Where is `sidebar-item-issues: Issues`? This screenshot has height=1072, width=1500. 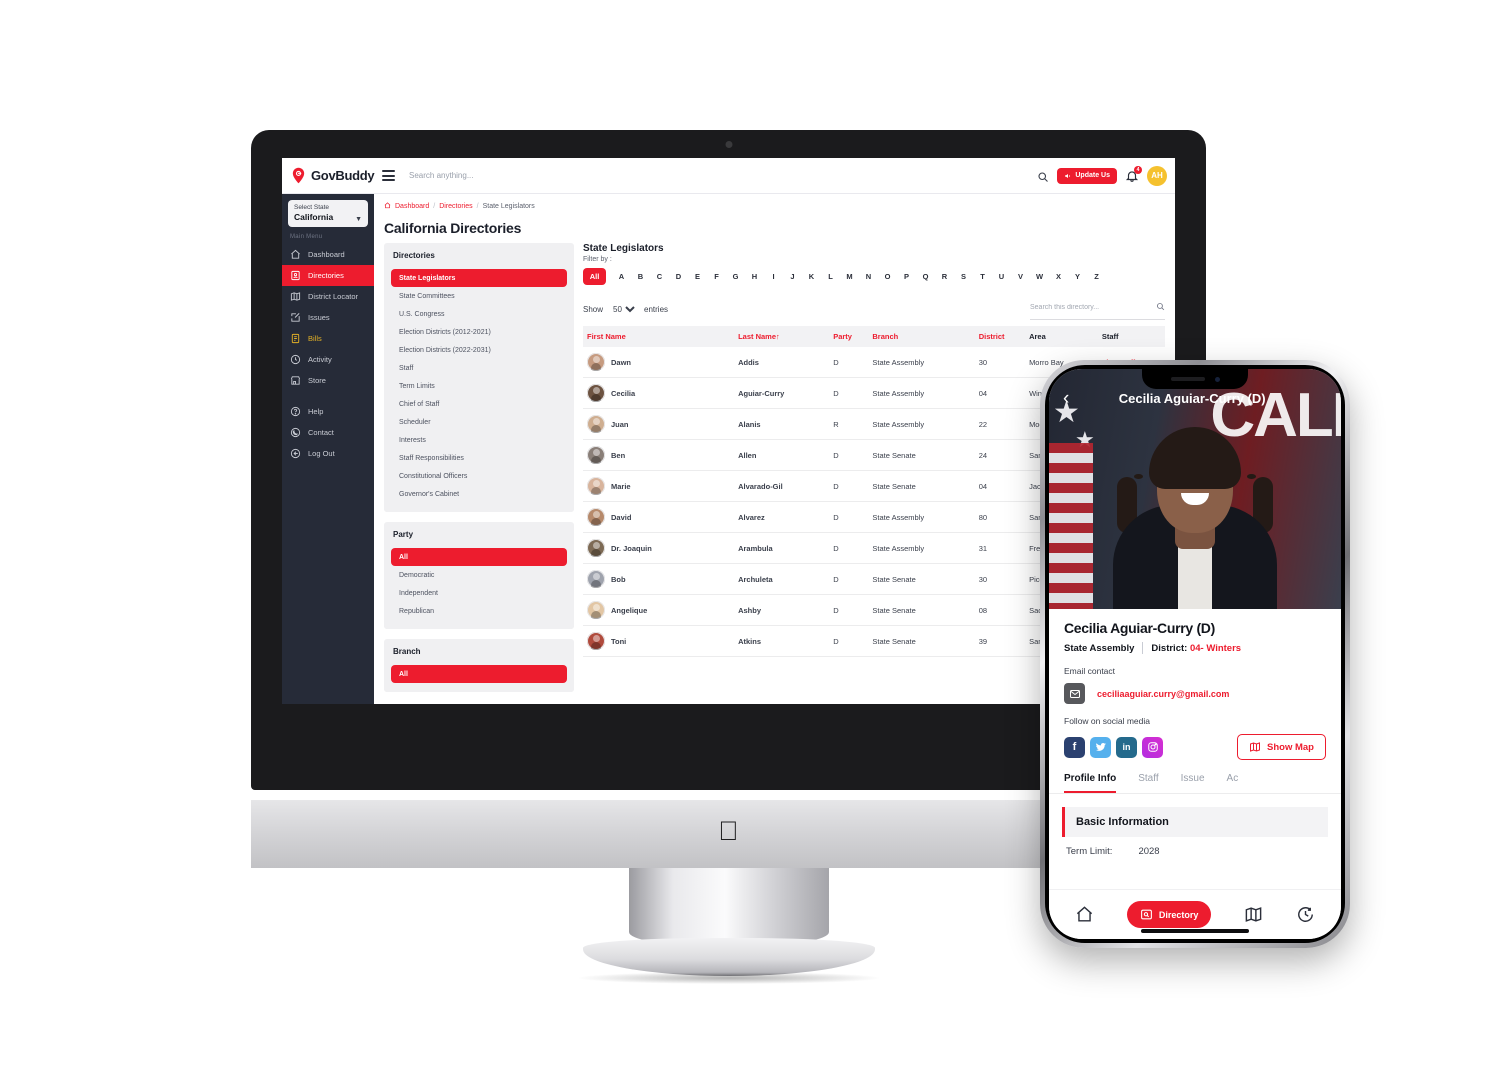
sidebar-item-issues: Issues is located at coordinates (328, 317).